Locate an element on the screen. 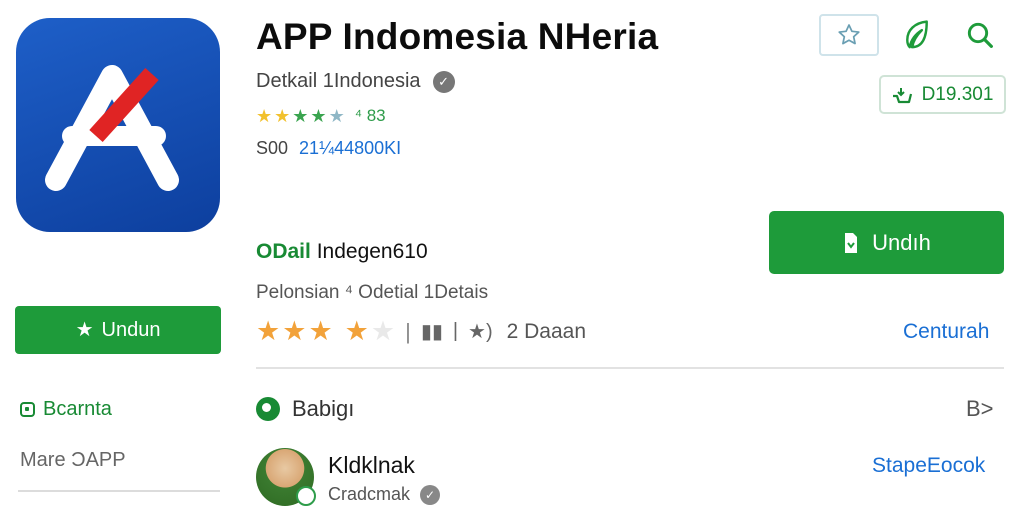  similar-app-developer-name: Cradcmak is located at coordinates (369, 494).